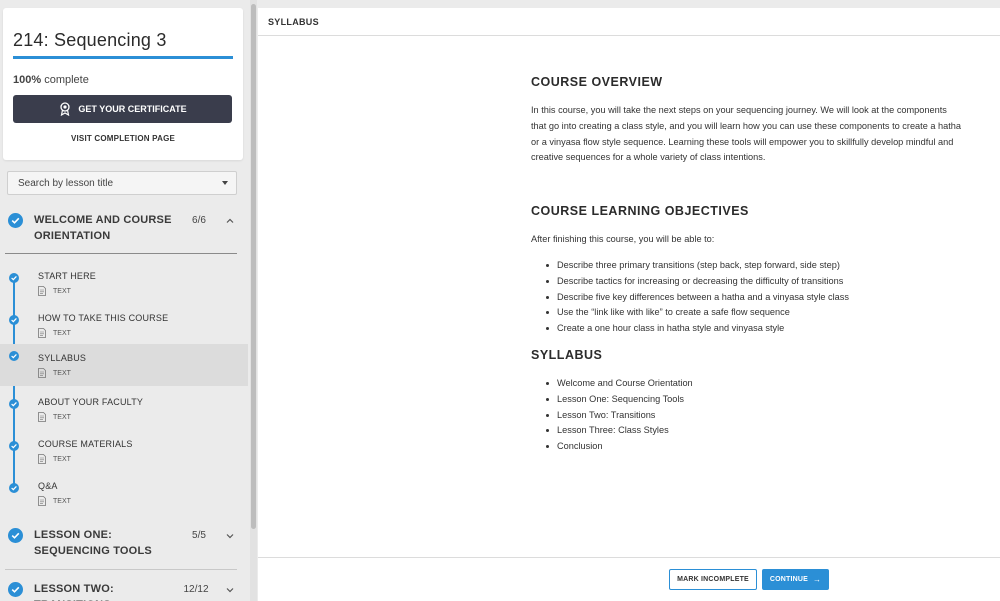 The width and height of the screenshot is (1000, 601). Describe the element at coordinates (123, 138) in the screenshot. I see `visit-completion-page-link: VISIT COMPLETION PAGE` at that location.